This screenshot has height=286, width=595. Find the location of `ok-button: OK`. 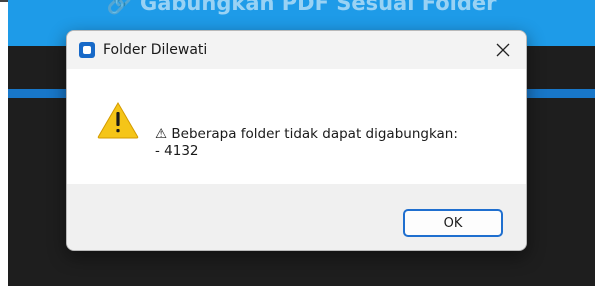

ok-button: OK is located at coordinates (453, 223).